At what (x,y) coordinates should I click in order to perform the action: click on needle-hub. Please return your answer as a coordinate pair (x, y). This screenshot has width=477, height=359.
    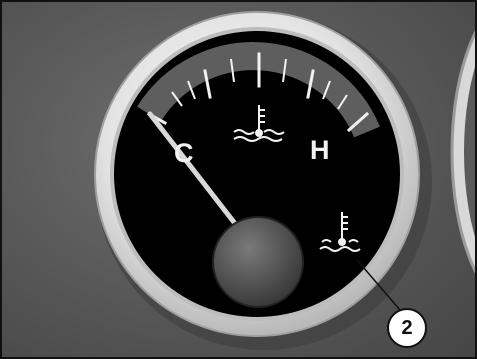
    Looking at the image, I should click on (258, 262).